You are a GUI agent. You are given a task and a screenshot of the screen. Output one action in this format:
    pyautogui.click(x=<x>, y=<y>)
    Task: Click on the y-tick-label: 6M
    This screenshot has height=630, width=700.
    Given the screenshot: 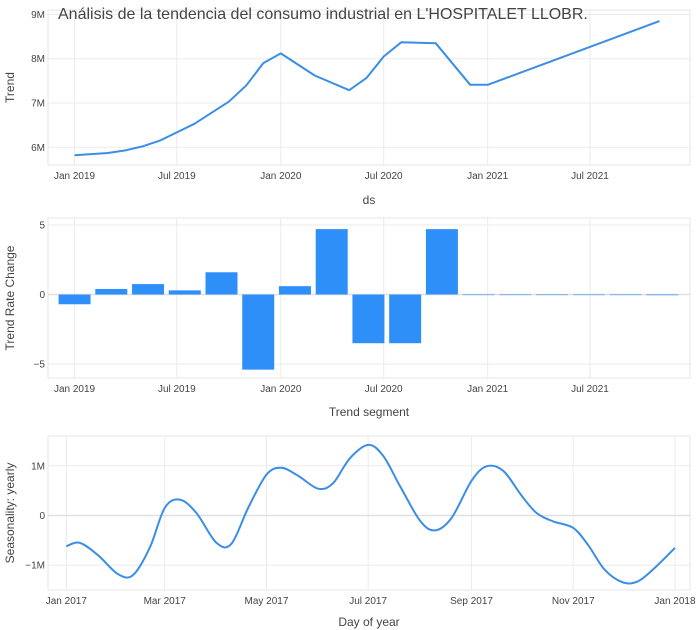 What is the action you would take?
    pyautogui.click(x=38, y=148)
    